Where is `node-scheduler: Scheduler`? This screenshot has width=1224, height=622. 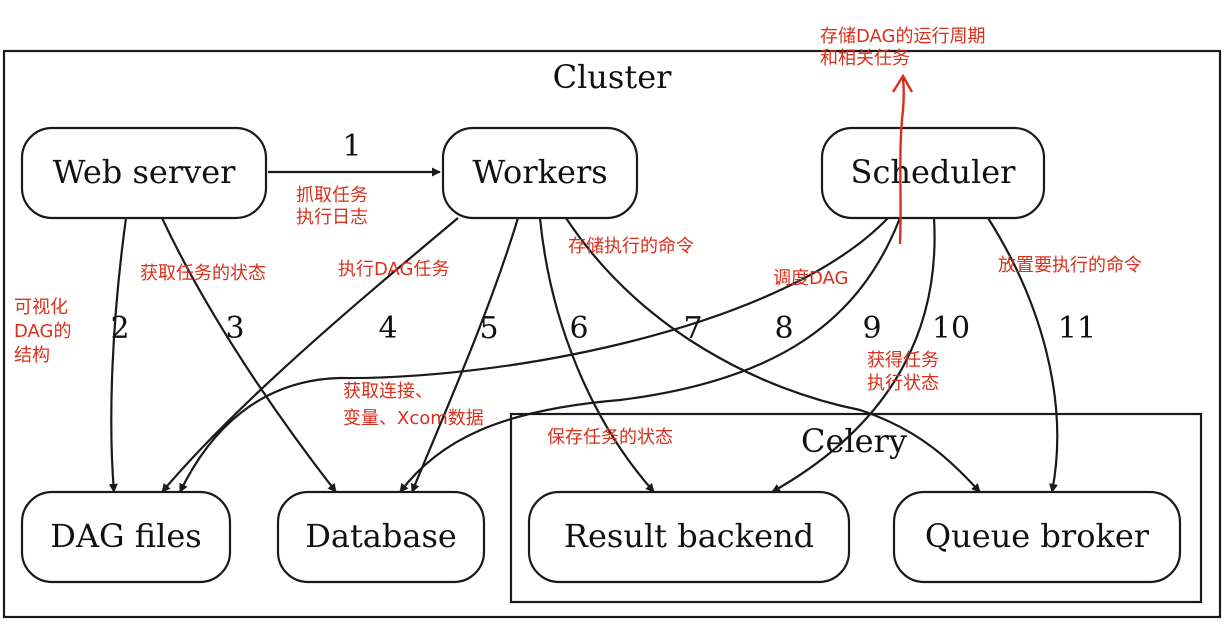
node-scheduler: Scheduler is located at coordinates (933, 173).